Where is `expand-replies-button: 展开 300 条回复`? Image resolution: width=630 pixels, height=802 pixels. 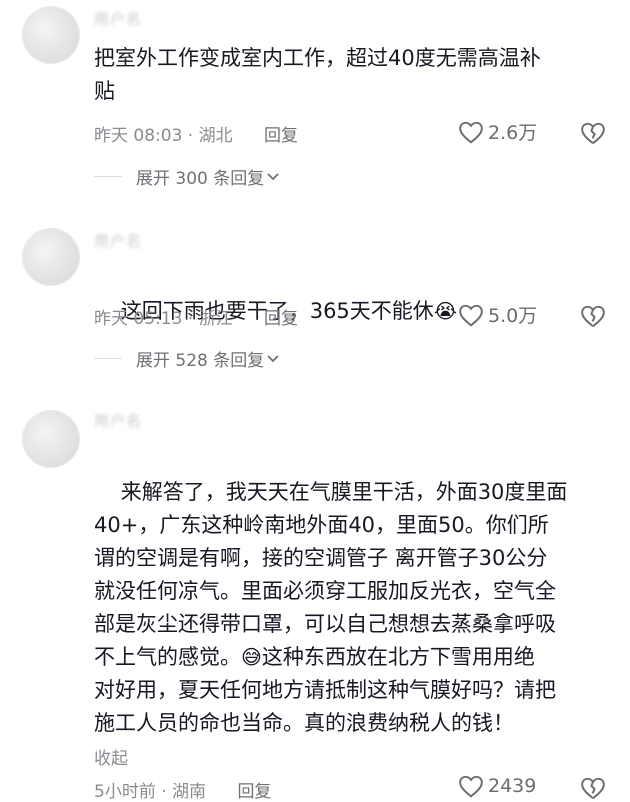
expand-replies-button: 展开 300 条回复 is located at coordinates (187, 176).